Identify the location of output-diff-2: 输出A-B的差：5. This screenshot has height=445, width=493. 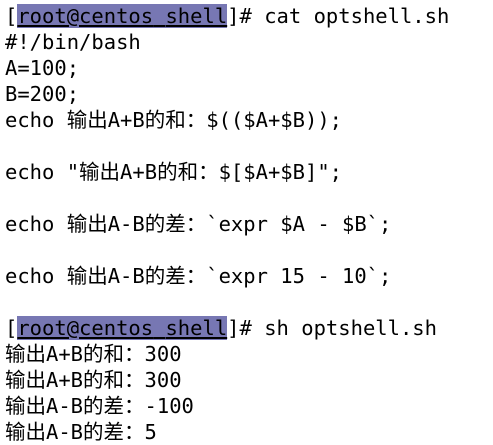
(81, 432).